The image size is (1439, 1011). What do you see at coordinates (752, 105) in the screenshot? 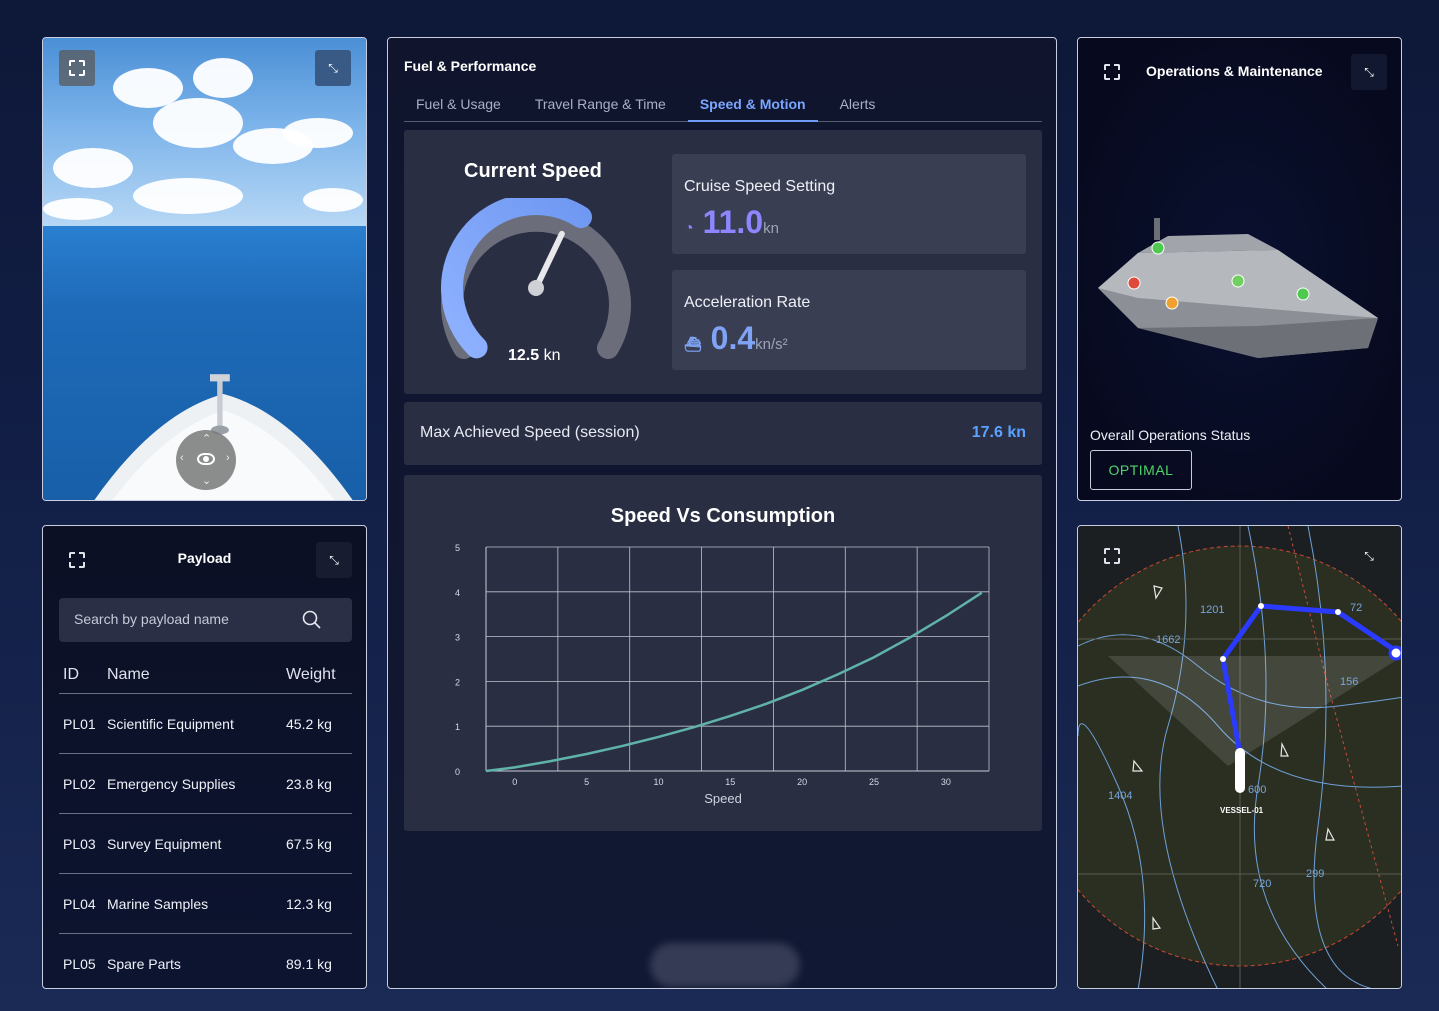
I see `tab-speed-motion: Speed & Motion` at bounding box center [752, 105].